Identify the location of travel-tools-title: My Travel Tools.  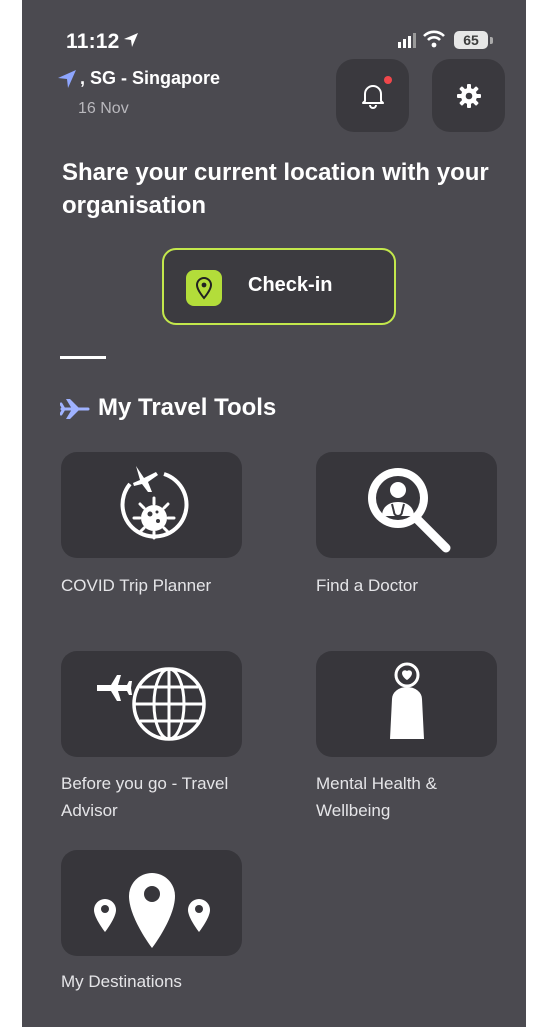
(187, 407).